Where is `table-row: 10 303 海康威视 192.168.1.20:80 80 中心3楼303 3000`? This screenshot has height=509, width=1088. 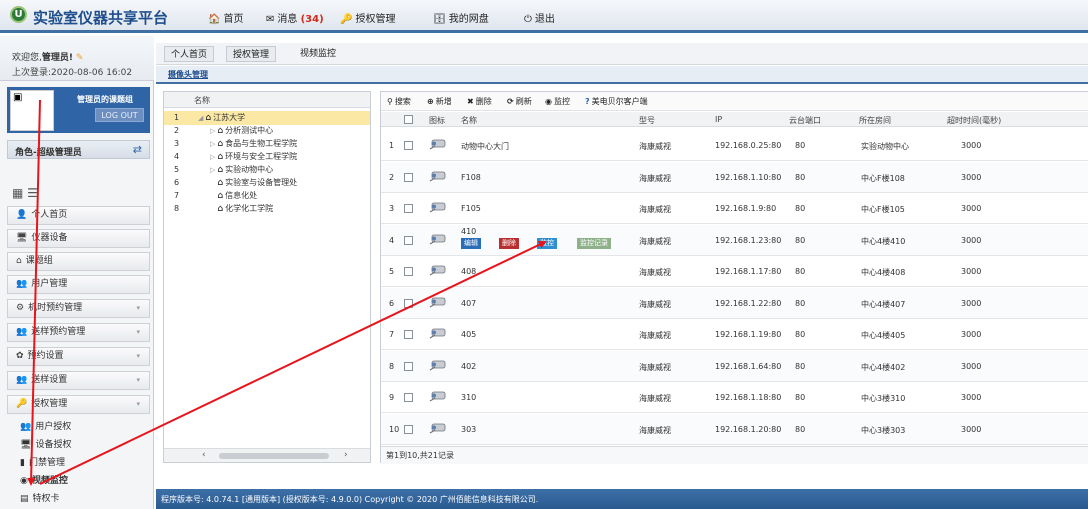 table-row: 10 303 海康威视 192.168.1.20:80 80 中心3楼303 3000 is located at coordinates (734, 429).